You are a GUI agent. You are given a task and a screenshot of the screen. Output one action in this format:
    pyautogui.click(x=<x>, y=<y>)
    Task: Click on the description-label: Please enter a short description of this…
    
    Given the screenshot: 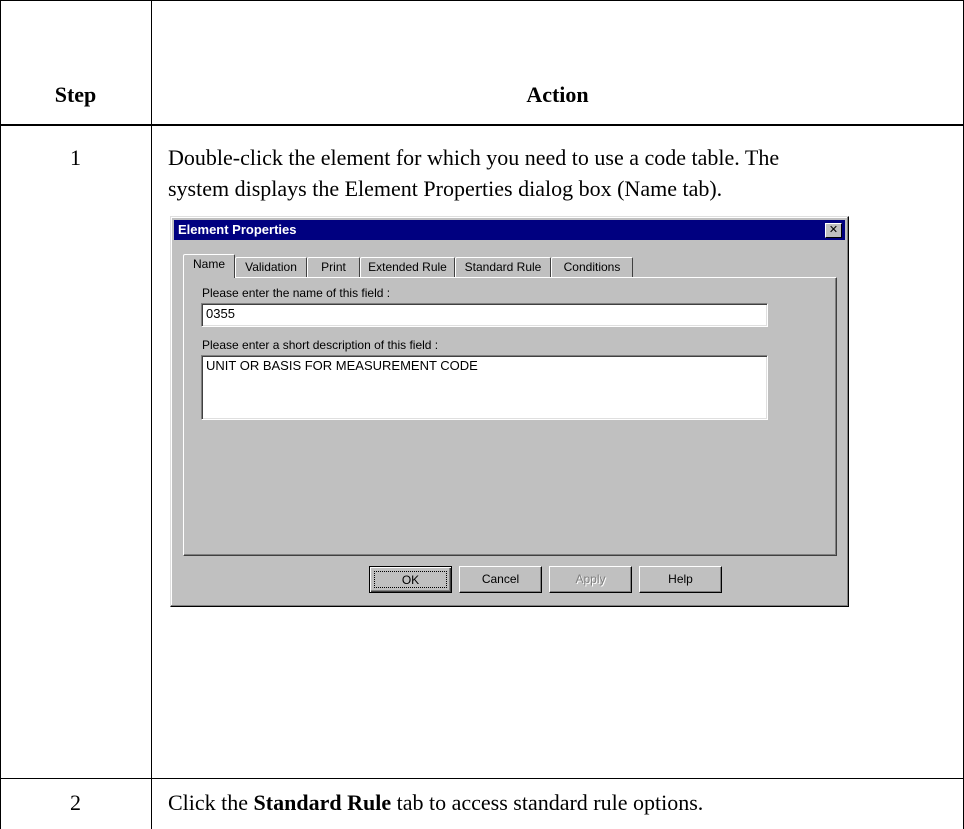 What is the action you would take?
    pyautogui.click(x=320, y=345)
    